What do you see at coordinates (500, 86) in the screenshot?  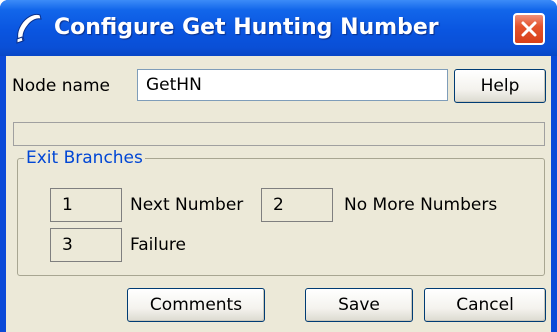 I see `help-button: Help` at bounding box center [500, 86].